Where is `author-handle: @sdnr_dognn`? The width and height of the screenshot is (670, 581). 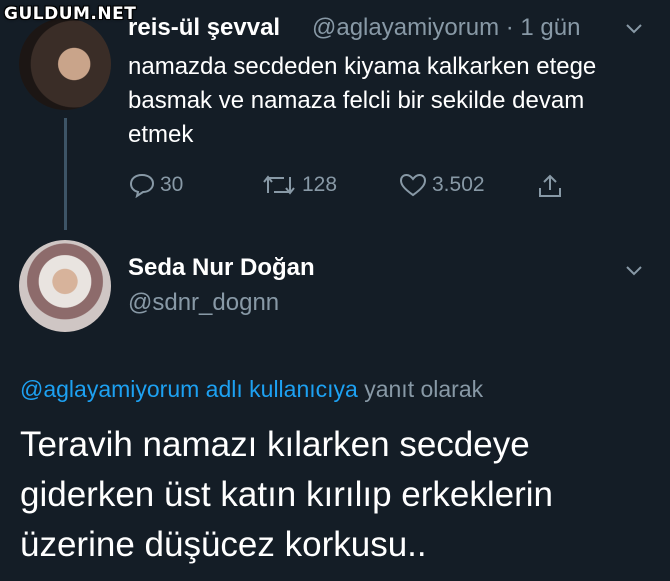 author-handle: @sdnr_dognn is located at coordinates (203, 303).